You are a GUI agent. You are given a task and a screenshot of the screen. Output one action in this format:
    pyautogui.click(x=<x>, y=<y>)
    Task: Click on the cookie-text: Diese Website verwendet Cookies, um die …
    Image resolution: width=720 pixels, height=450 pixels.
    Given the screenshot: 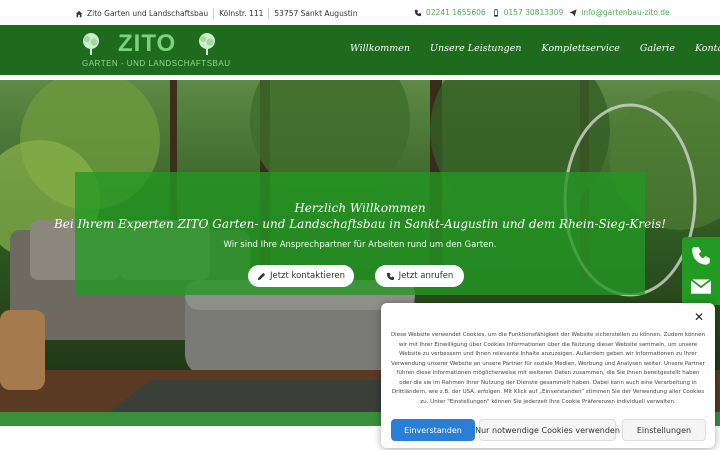 What is the action you would take?
    pyautogui.click(x=548, y=368)
    